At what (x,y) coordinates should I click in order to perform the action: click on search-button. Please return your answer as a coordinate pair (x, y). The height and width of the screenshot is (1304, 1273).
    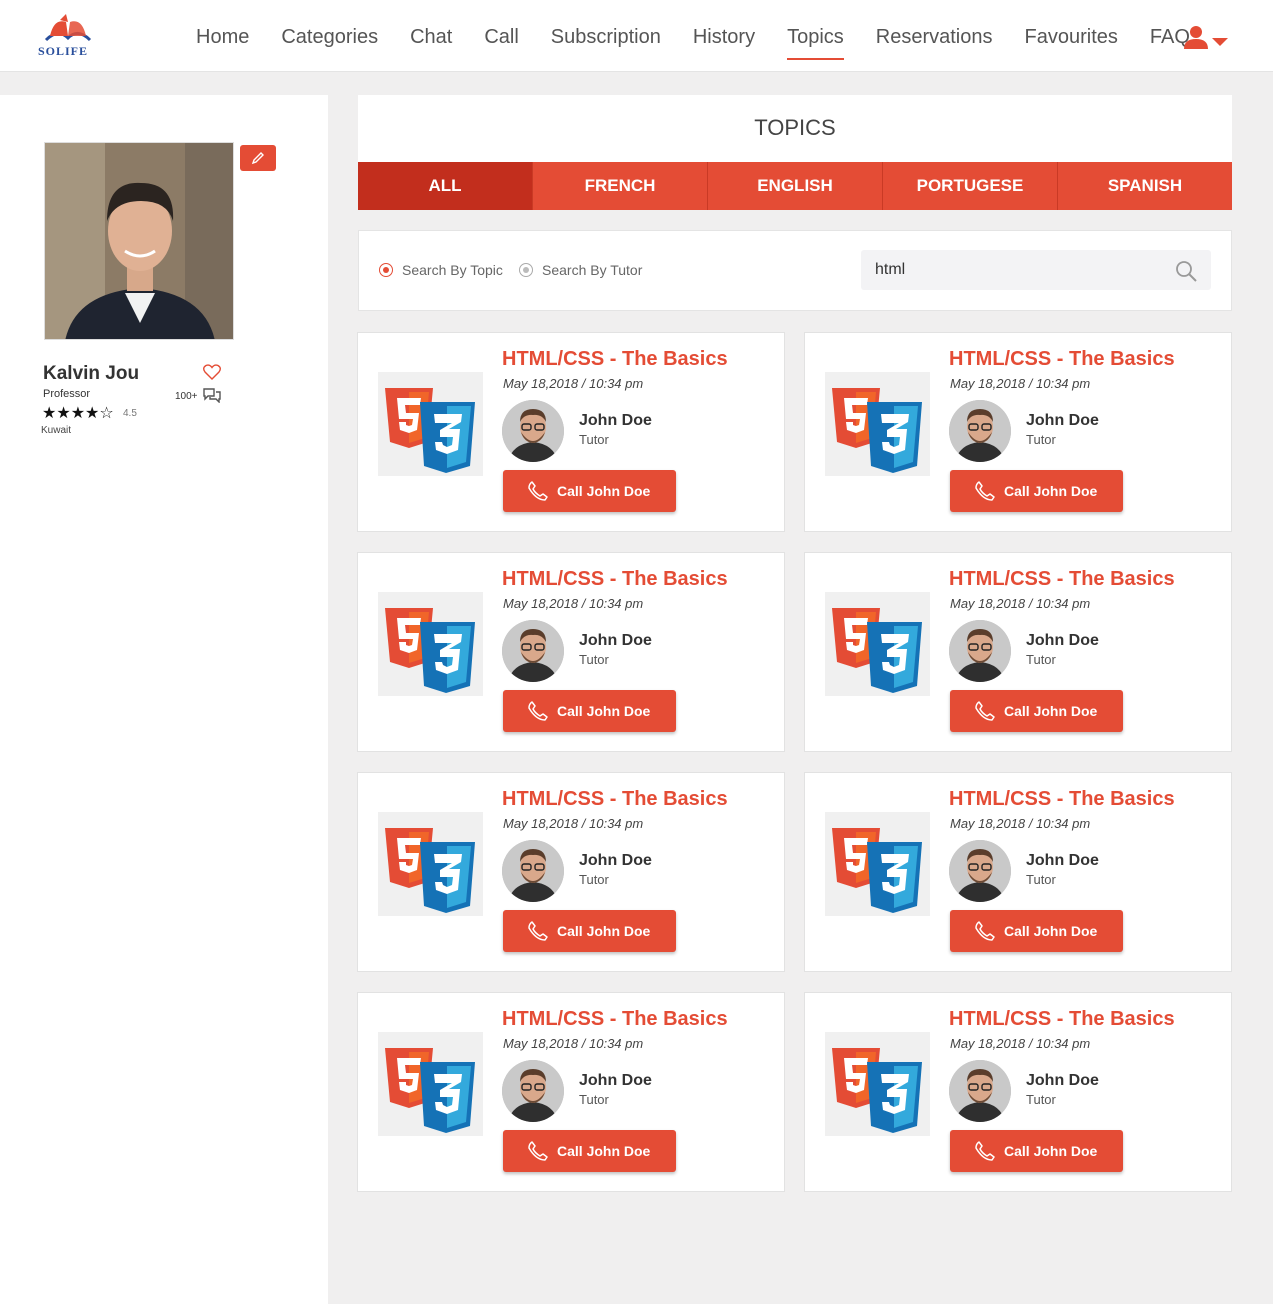
    Looking at the image, I should click on (1186, 271).